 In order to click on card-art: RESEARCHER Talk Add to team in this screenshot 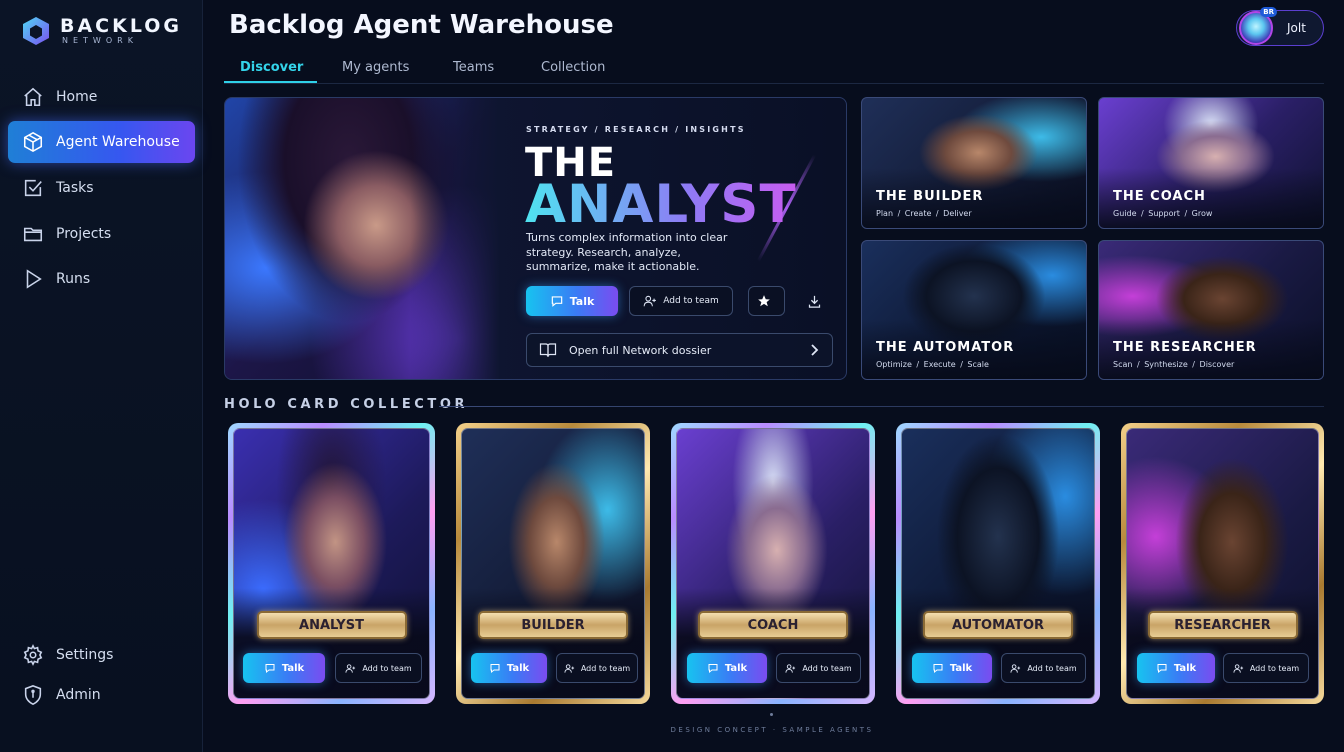, I will do `click(1222, 563)`.